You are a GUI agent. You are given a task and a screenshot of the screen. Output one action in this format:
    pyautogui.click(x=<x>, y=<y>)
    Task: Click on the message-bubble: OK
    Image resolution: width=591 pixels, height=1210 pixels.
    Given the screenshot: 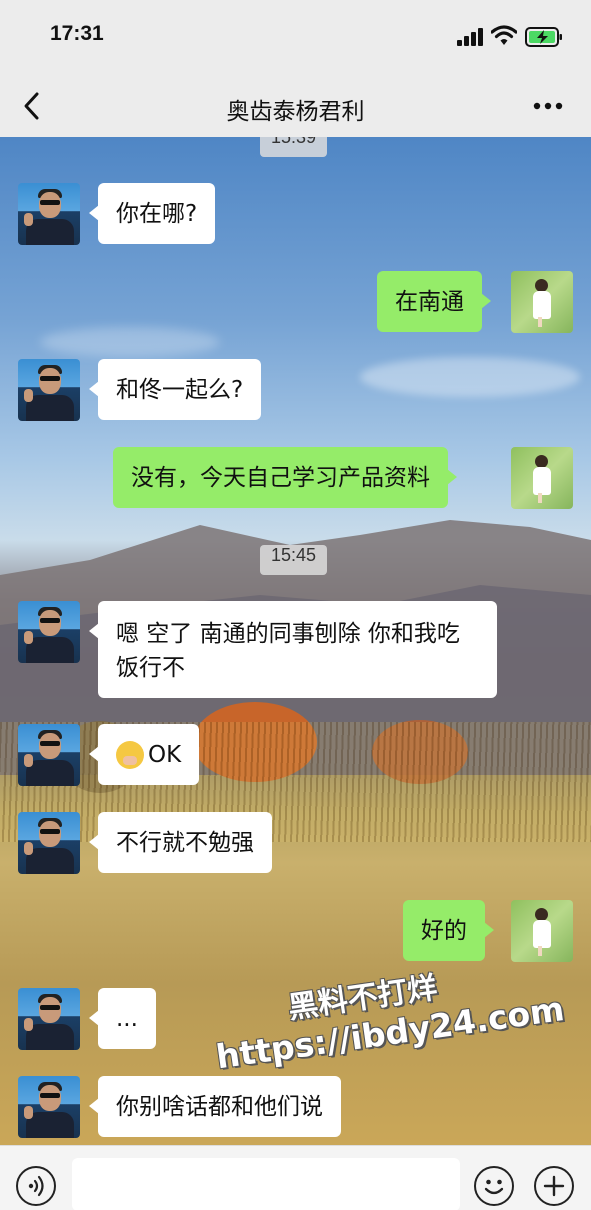 What is the action you would take?
    pyautogui.click(x=144, y=754)
    